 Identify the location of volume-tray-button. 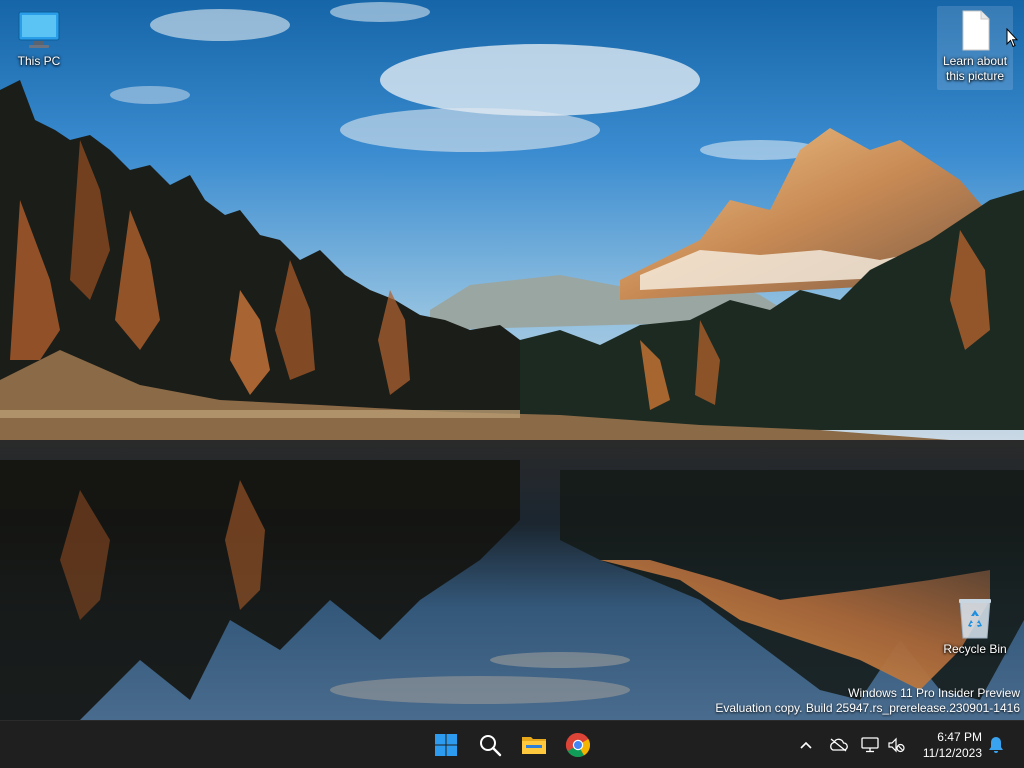
(896, 745).